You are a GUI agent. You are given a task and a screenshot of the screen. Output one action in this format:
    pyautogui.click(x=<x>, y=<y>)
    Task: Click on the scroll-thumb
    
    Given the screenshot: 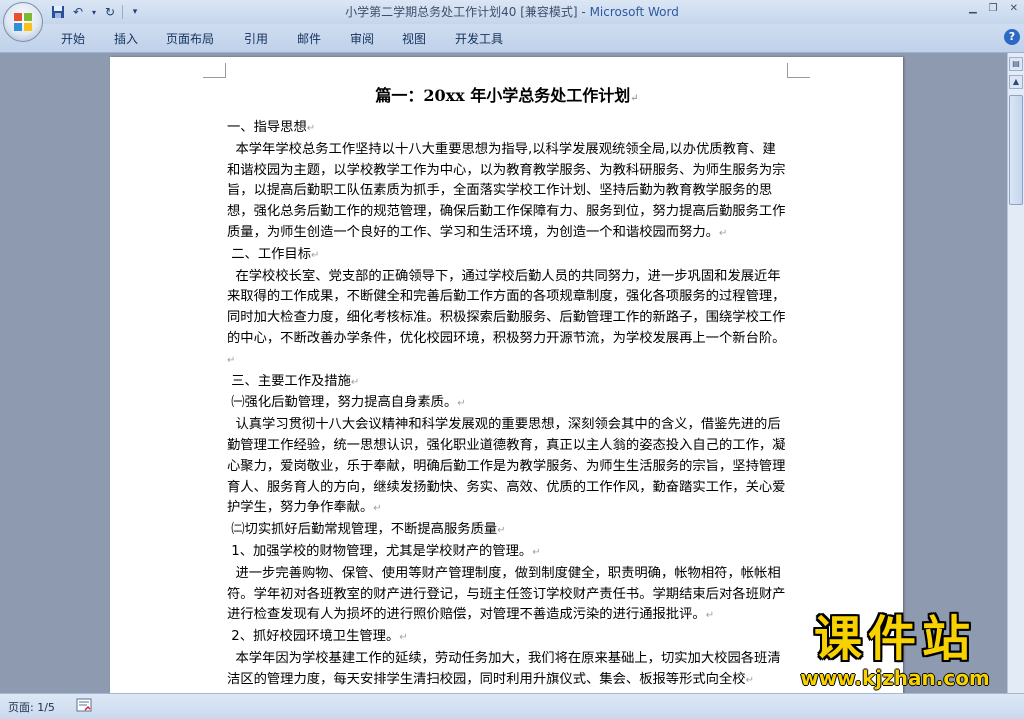 What is the action you would take?
    pyautogui.click(x=1016, y=150)
    